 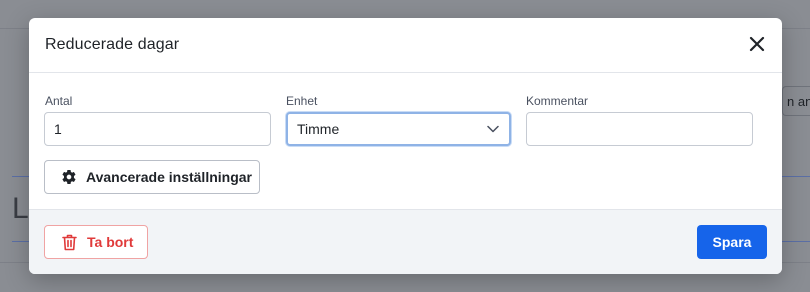 What do you see at coordinates (798, 101) in the screenshot?
I see `background-tab-label: n ans` at bounding box center [798, 101].